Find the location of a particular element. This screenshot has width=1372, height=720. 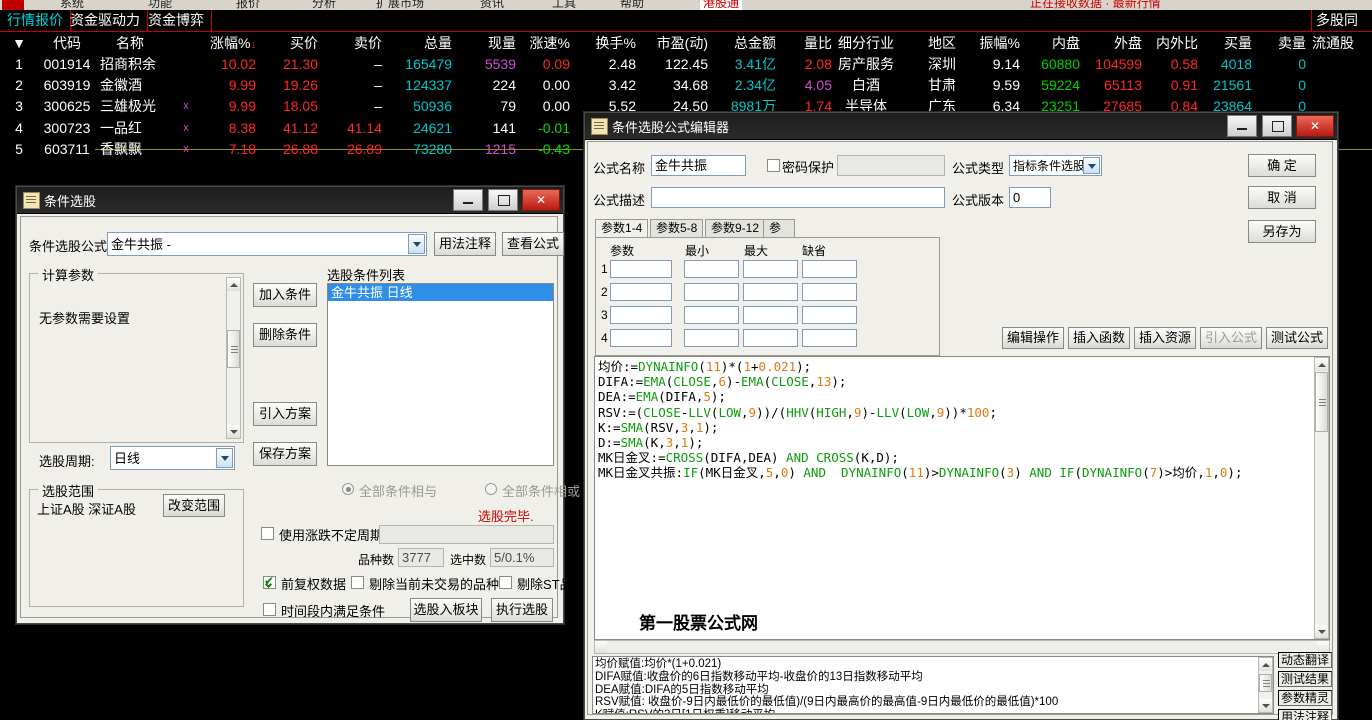

quote-tab-1: 资金驱动力 is located at coordinates (105, 20).